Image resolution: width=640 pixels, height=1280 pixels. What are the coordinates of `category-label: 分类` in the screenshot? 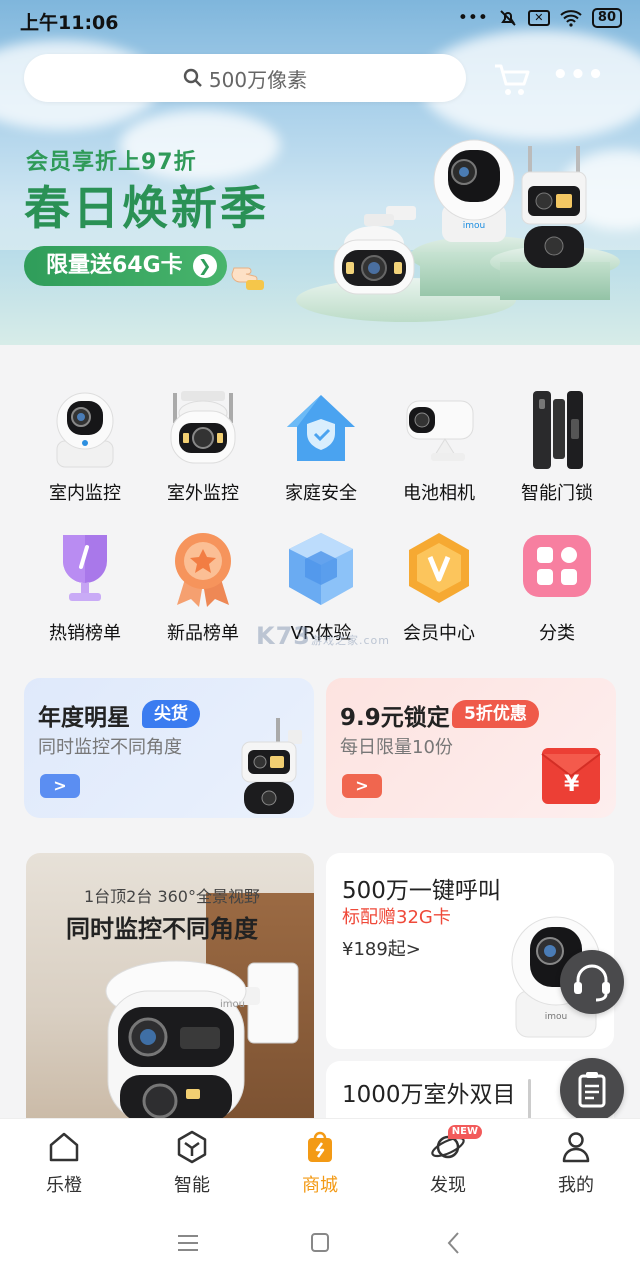 It's located at (557, 633).